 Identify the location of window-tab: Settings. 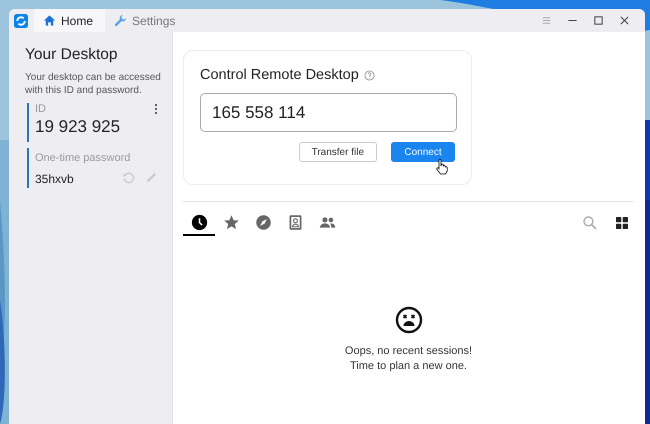
(146, 20).